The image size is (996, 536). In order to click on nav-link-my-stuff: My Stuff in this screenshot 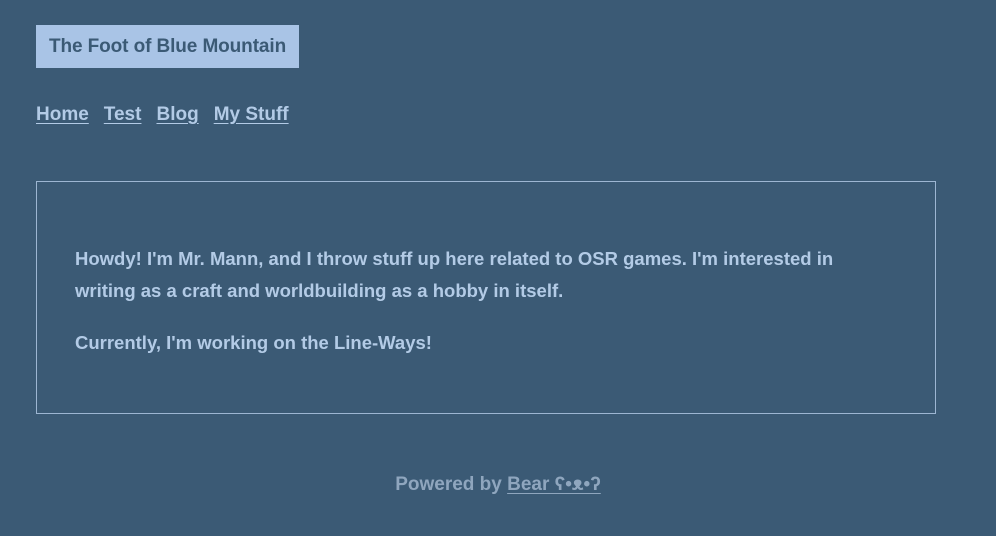, I will do `click(251, 115)`.